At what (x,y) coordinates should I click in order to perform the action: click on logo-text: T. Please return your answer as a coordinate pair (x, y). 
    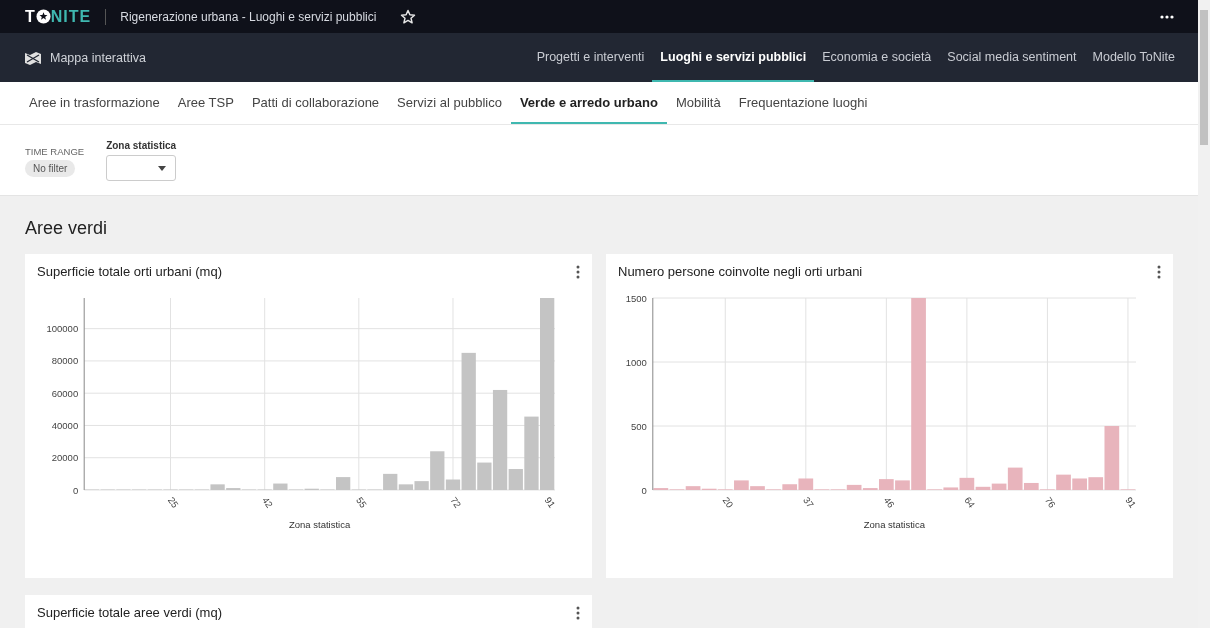
    Looking at the image, I should click on (30, 16).